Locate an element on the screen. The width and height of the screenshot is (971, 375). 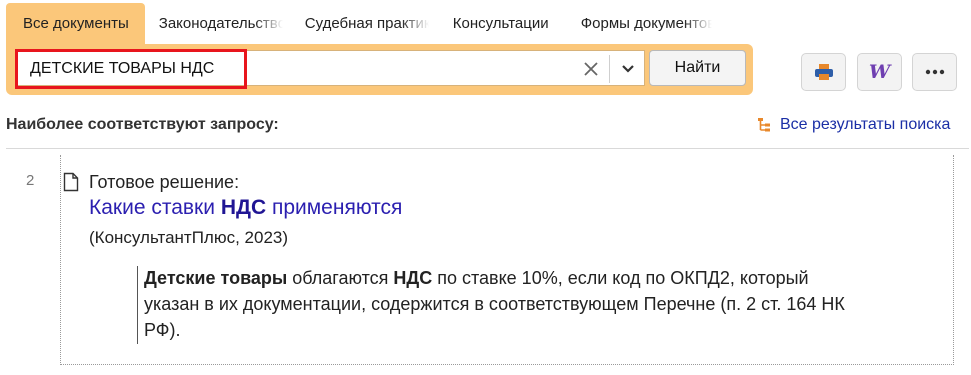
snippet-quote-bar is located at coordinates (137, 305).